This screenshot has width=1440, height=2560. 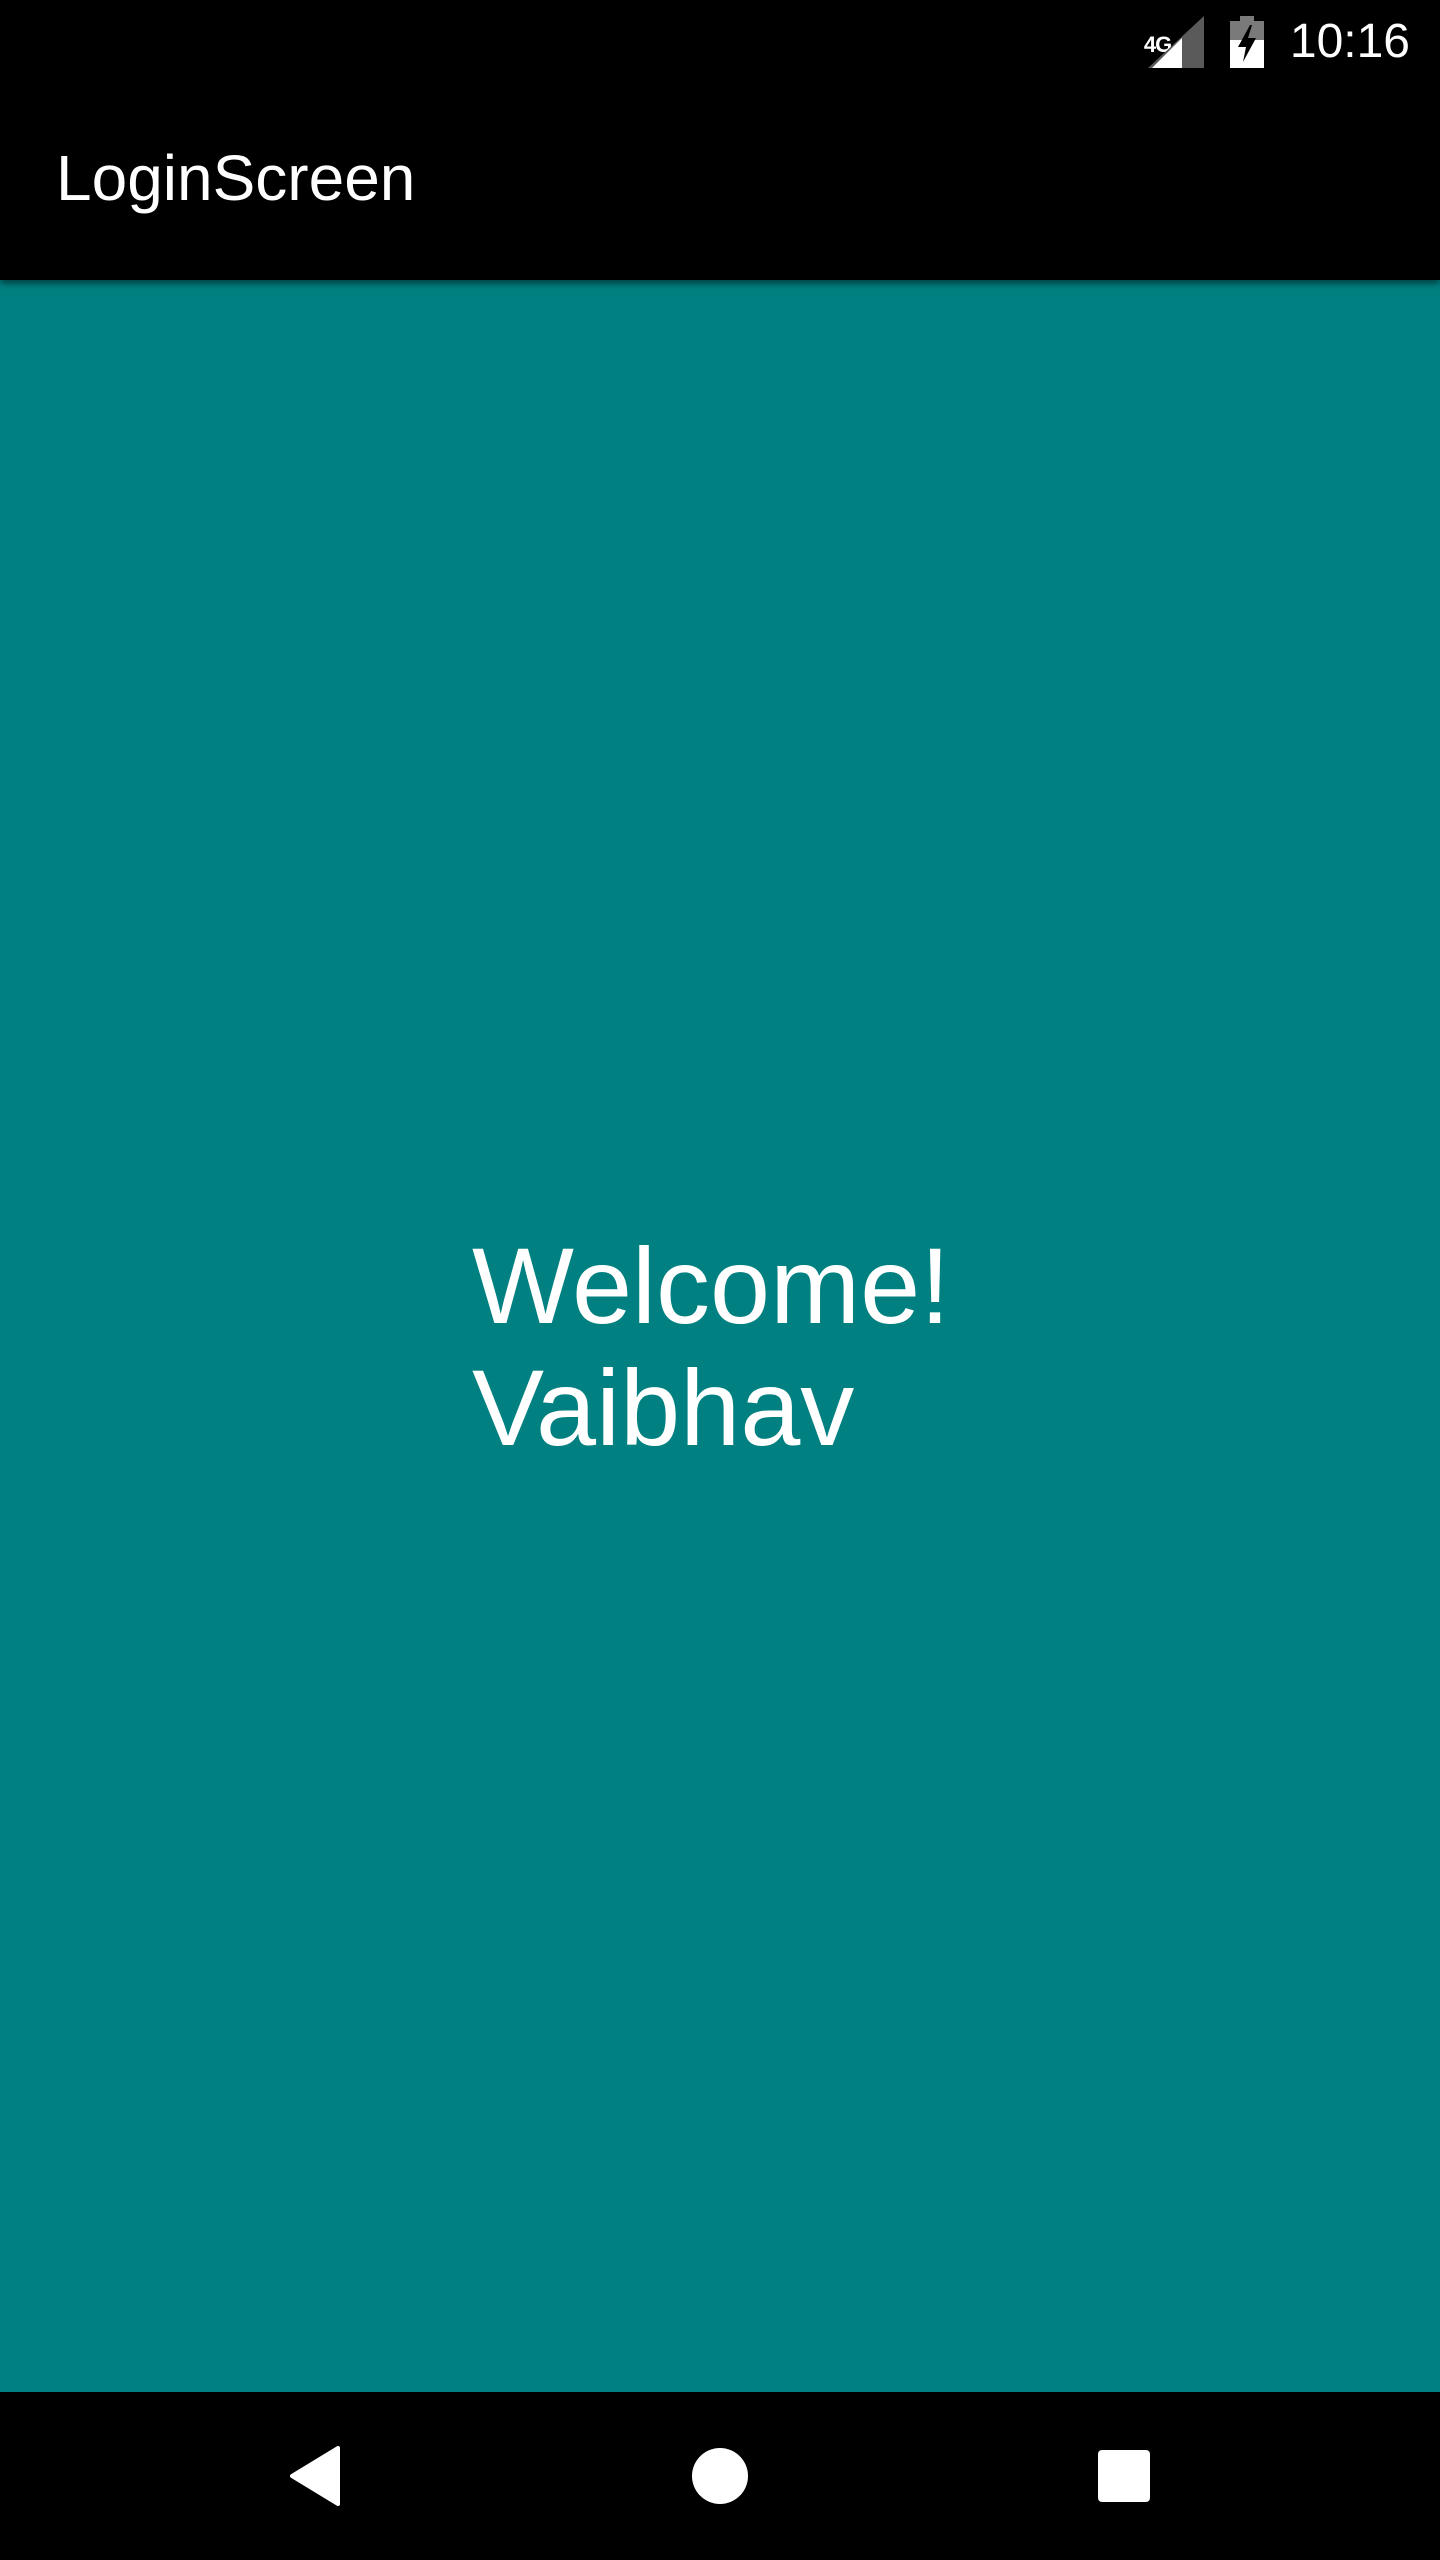 I want to click on status-clock: 10:16, so click(x=1349, y=41).